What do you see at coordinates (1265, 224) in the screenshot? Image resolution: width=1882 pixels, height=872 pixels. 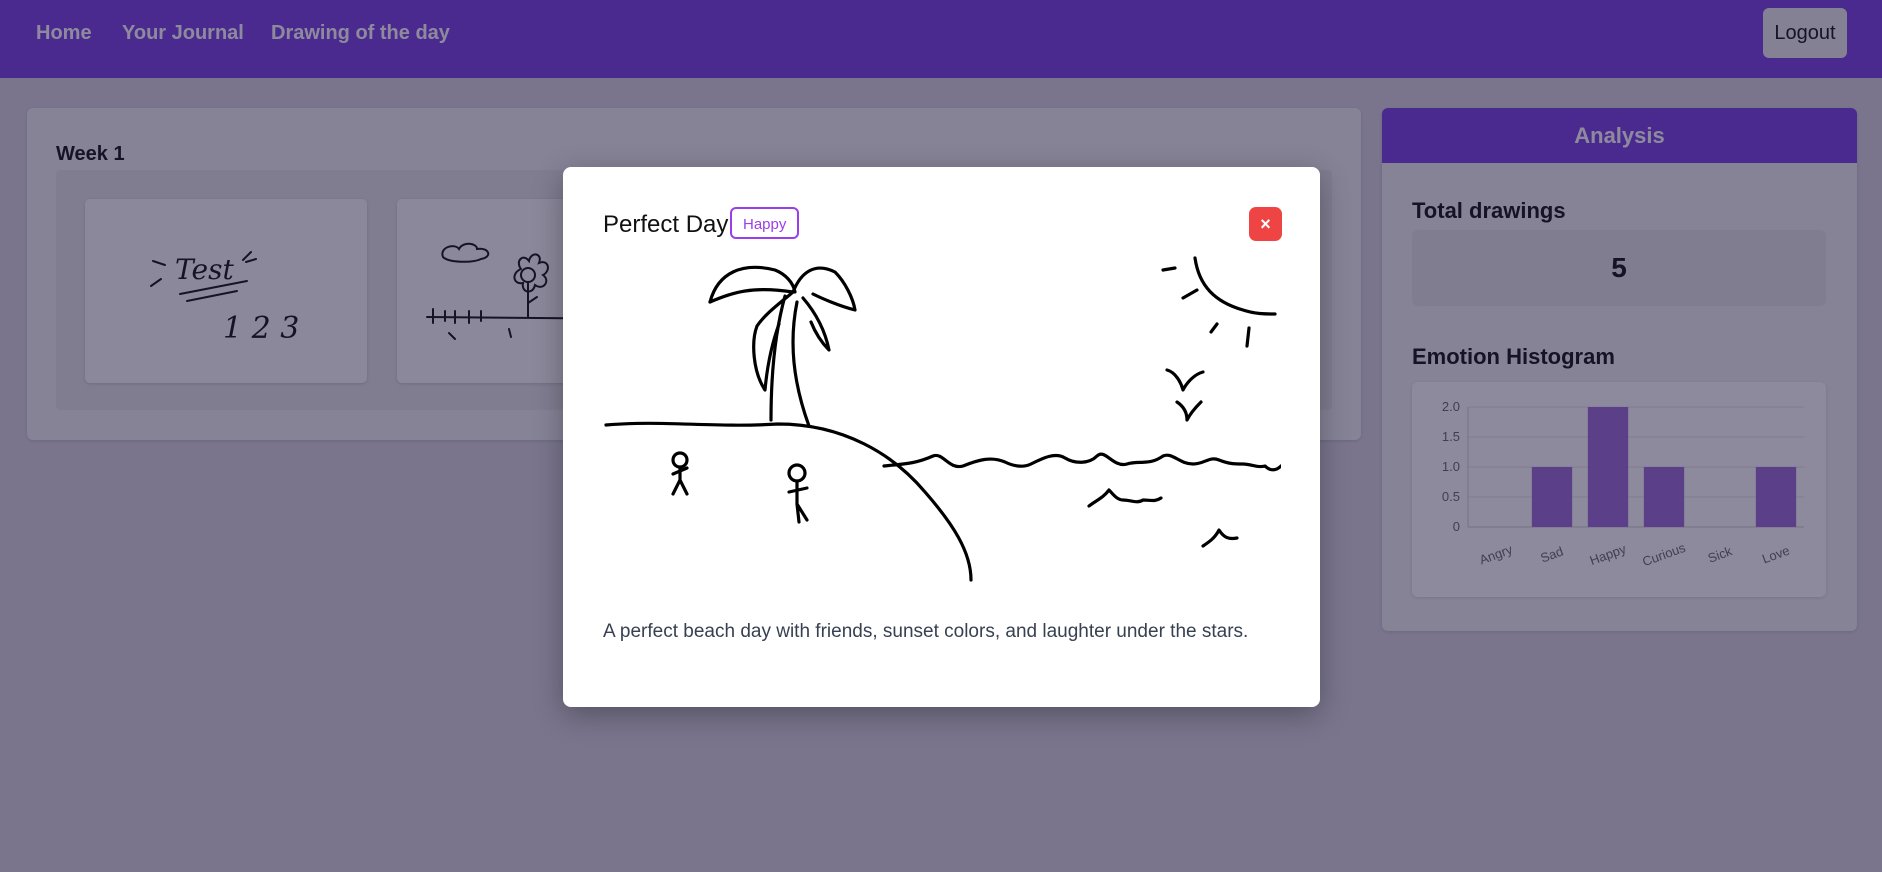 I see `close-modal-button: ×` at bounding box center [1265, 224].